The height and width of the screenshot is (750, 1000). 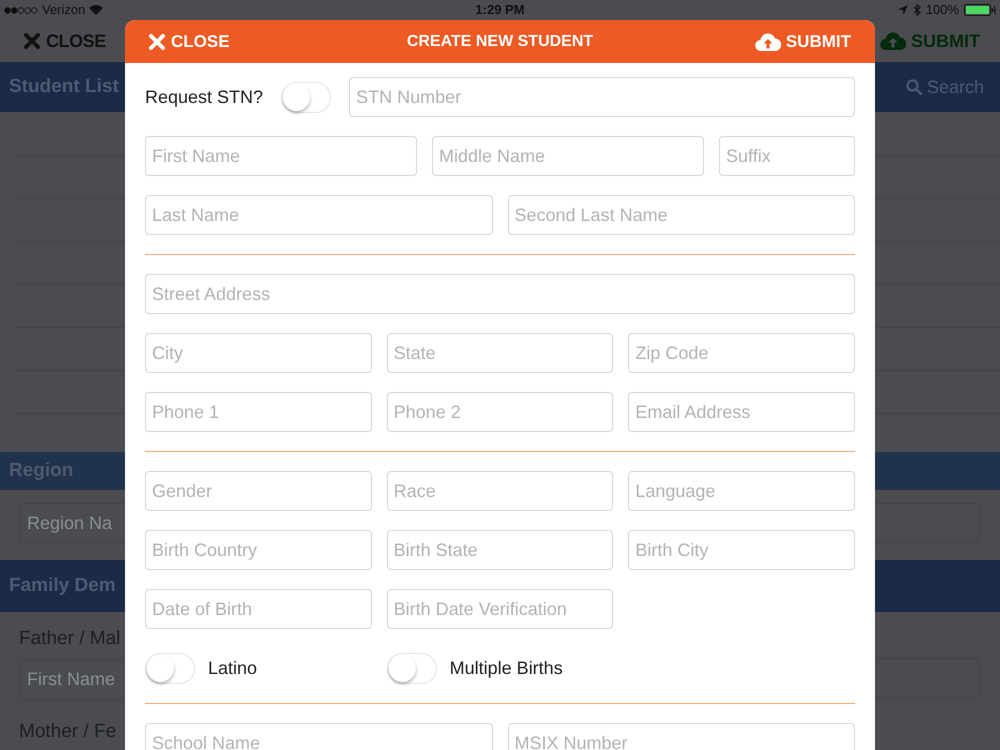 What do you see at coordinates (916, 10) in the screenshot?
I see `bluetooth-icon` at bounding box center [916, 10].